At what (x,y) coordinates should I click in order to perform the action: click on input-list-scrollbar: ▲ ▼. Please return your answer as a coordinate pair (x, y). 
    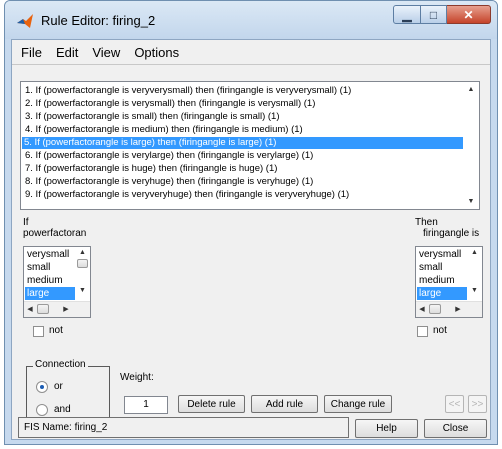
    Looking at the image, I should click on (82, 275).